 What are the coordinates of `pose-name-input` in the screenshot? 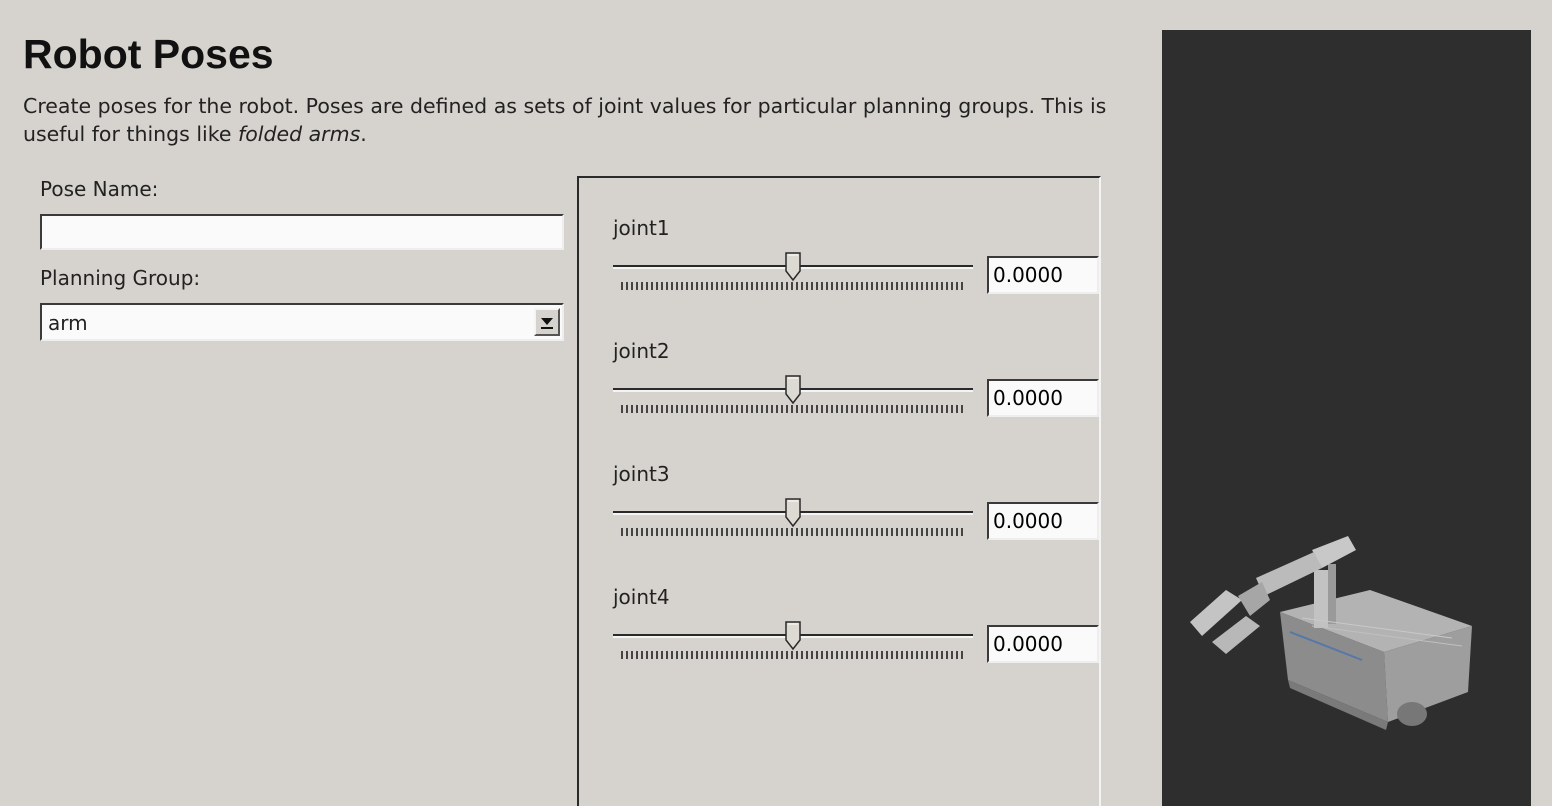 It's located at (302, 232).